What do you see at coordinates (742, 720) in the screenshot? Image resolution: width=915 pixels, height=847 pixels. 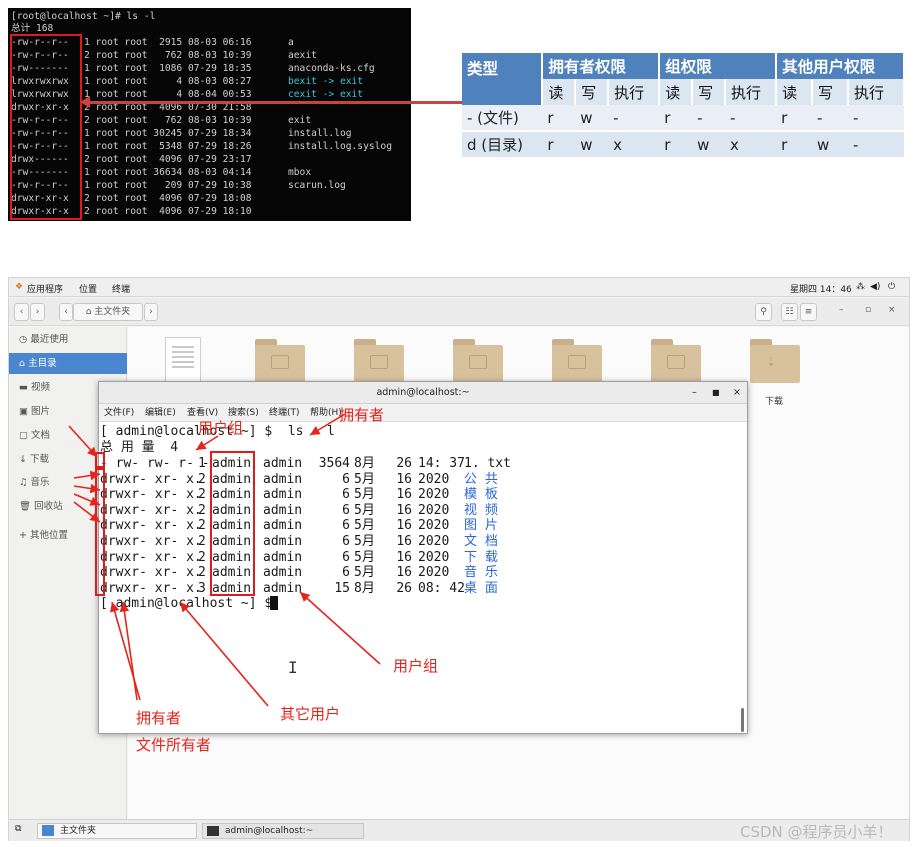 I see `scrollbar` at bounding box center [742, 720].